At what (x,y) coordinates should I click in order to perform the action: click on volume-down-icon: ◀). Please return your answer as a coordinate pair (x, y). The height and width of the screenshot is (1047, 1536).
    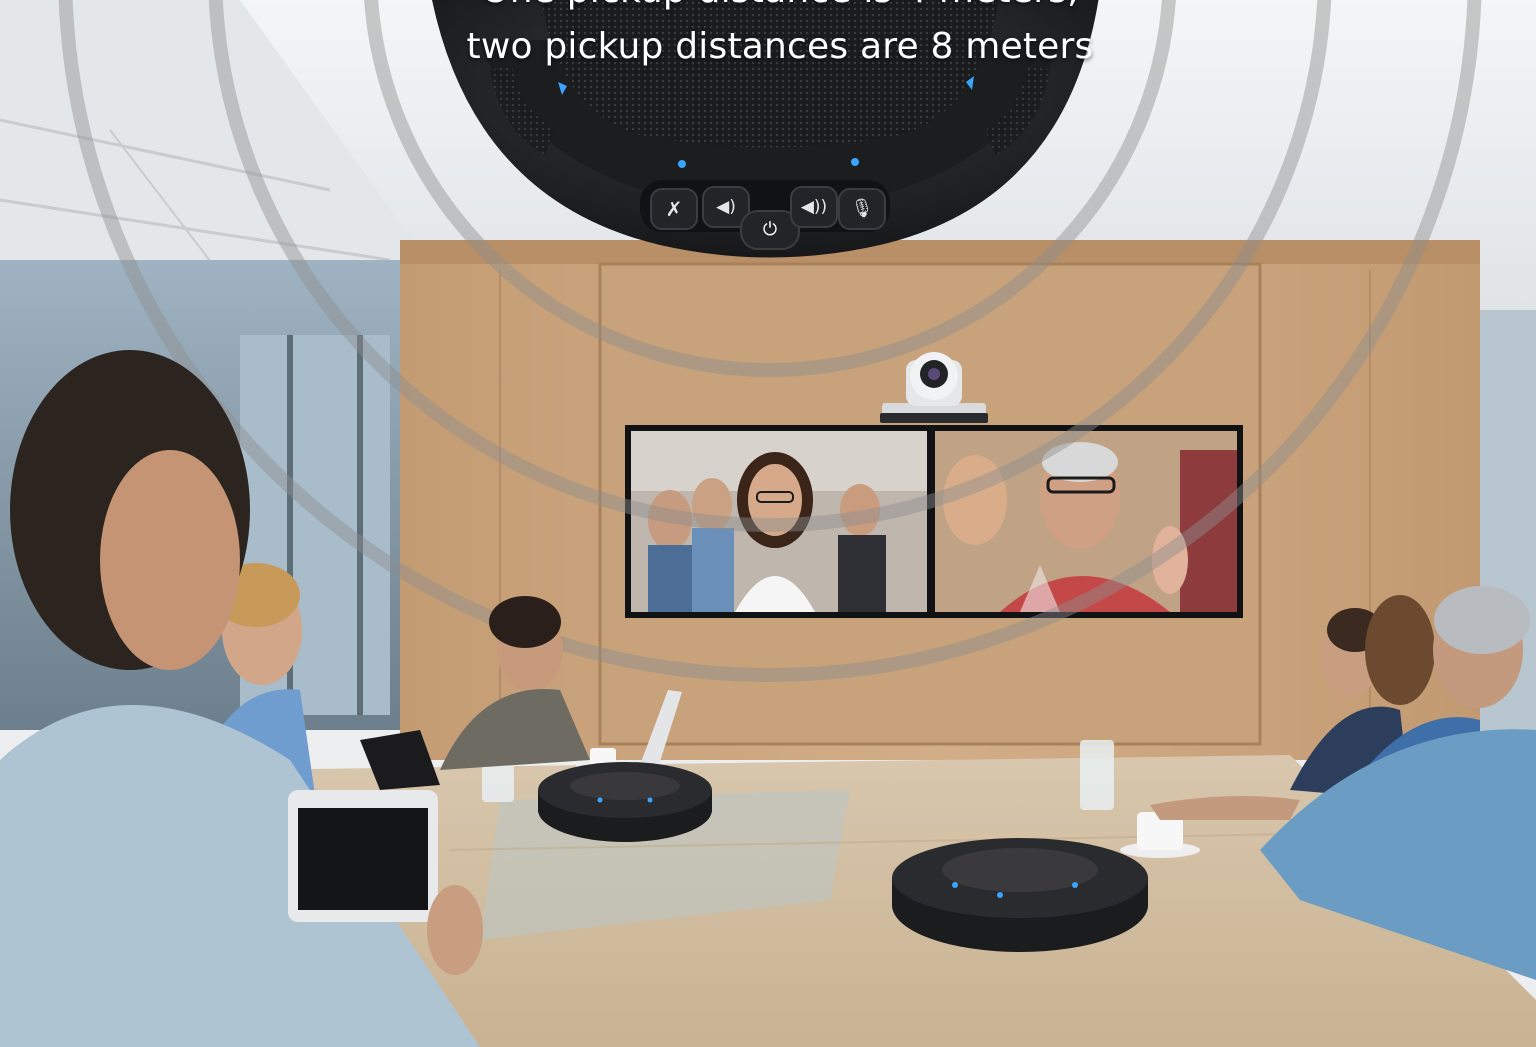
    Looking at the image, I should click on (726, 207).